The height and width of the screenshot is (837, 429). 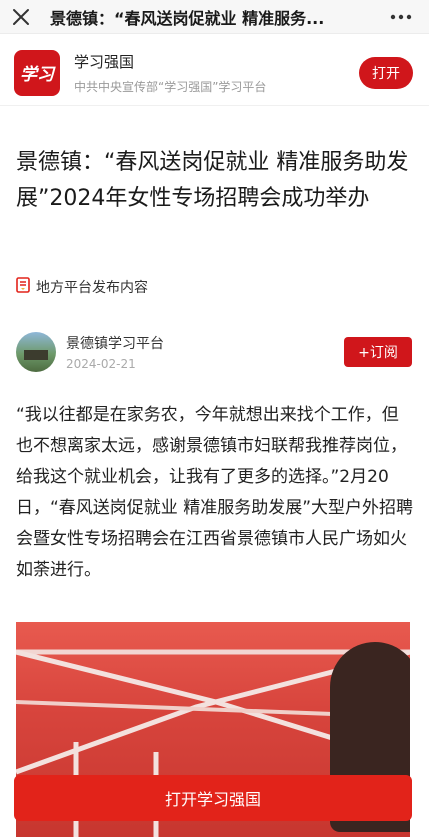 I want to click on subscribe-button: +订阅, so click(x=378, y=352).